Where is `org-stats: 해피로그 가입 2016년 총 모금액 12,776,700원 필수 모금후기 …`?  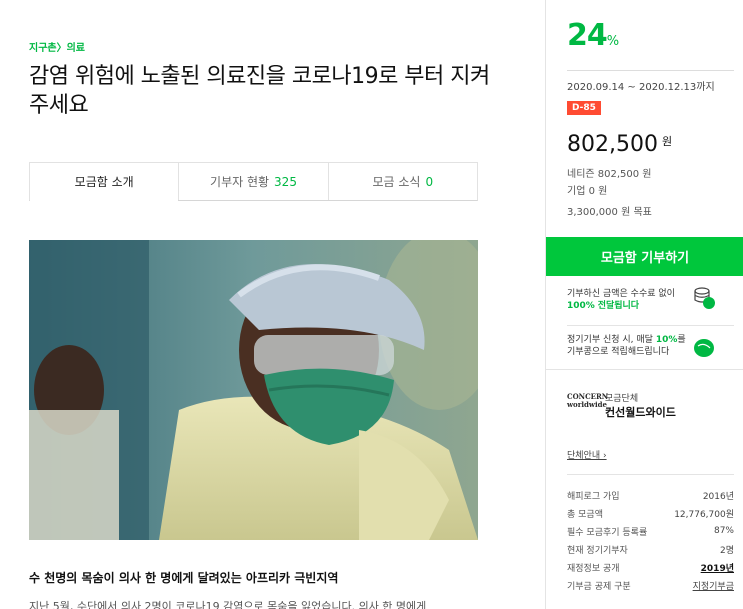
org-stats: 해피로그 가입 2016년 총 모금액 12,776,700원 필수 모금후기 … is located at coordinates (650, 540).